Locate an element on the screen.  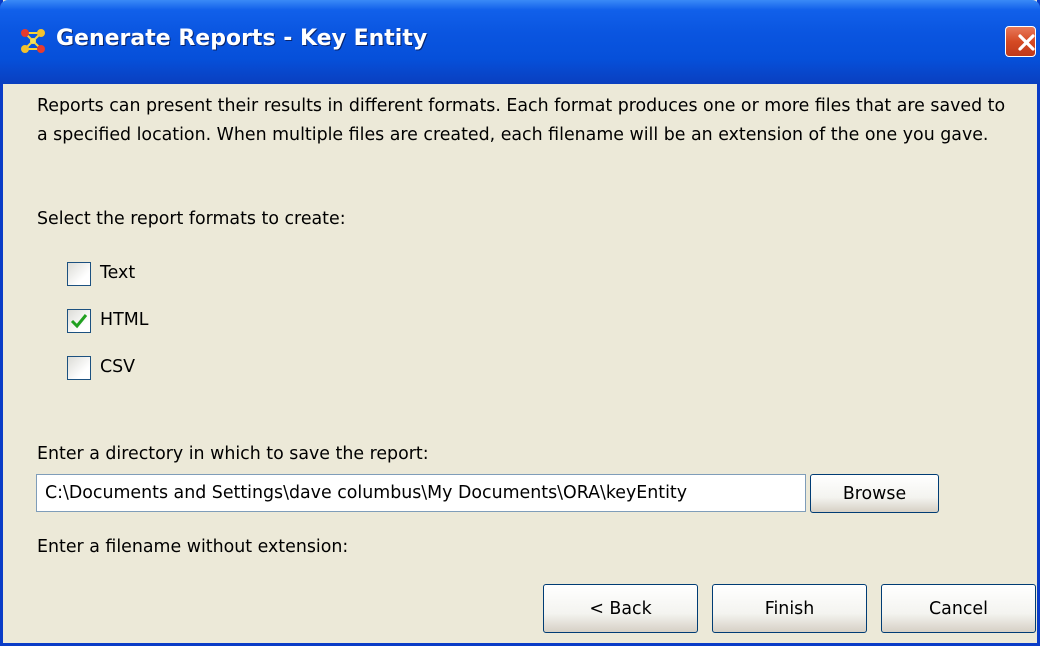
back-button: < Back is located at coordinates (620, 608).